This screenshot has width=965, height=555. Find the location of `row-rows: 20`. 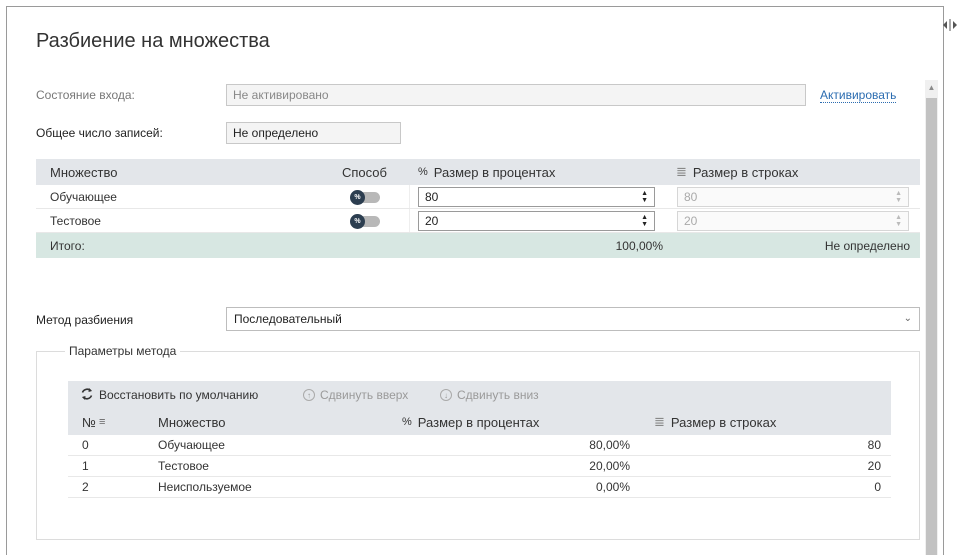

row-rows: 20 is located at coordinates (874, 466).